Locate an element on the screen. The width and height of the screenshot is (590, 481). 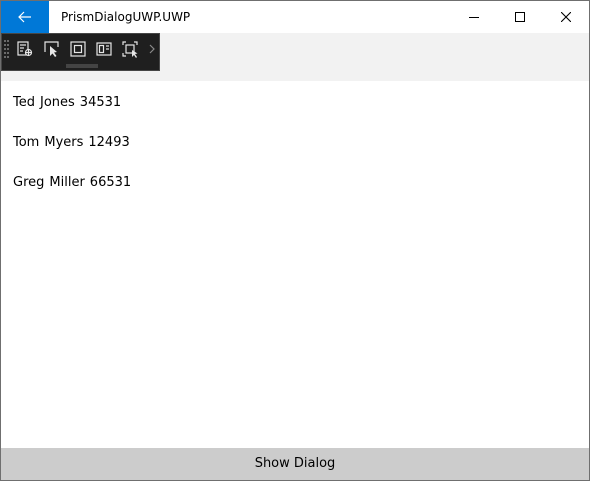
arrow-left-icon is located at coordinates (24, 17).